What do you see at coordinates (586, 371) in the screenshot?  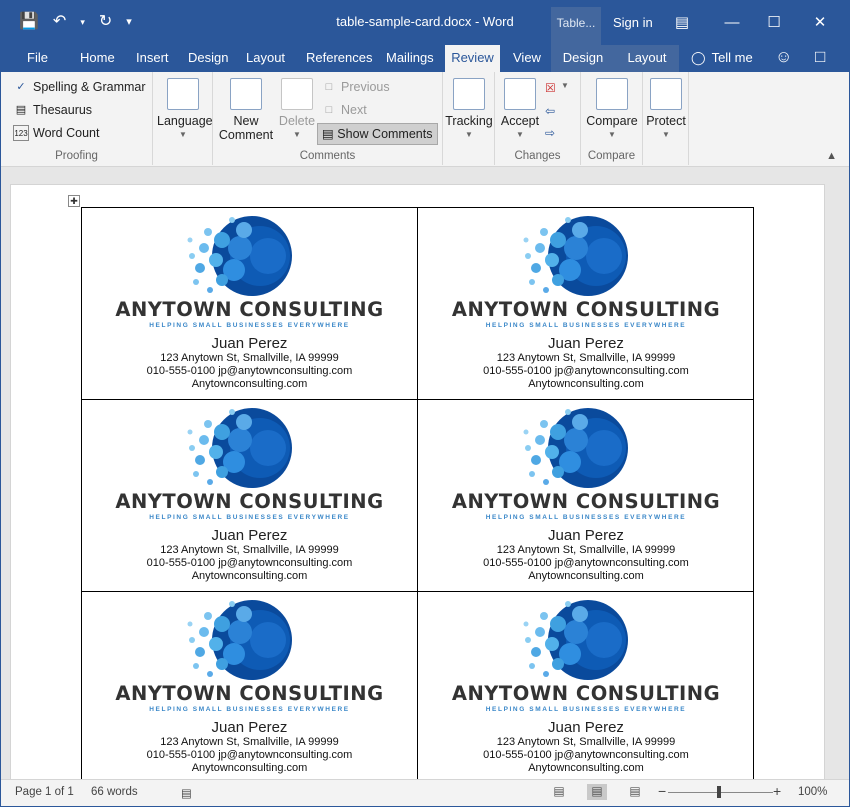 I see `contact-phone-email: 010-555-0100 jp@anytownconsulting.com` at bounding box center [586, 371].